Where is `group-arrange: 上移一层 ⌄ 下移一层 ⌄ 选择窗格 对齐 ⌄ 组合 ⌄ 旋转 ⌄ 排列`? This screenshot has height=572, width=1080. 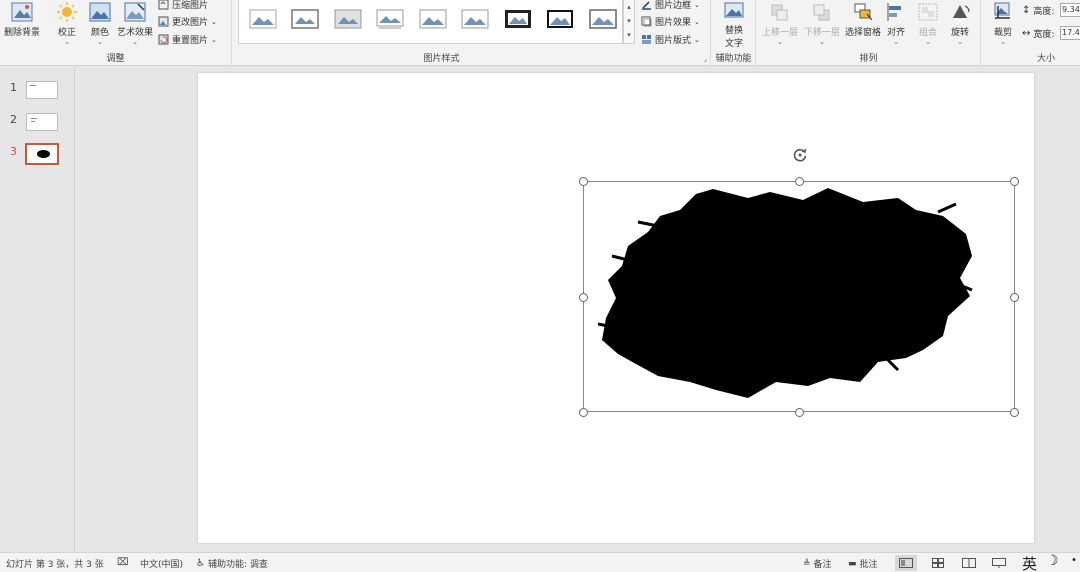 group-arrange: 上移一层 ⌄ 下移一层 ⌄ 选择窗格 对齐 ⌄ 组合 ⌄ 旋转 ⌄ 排列 is located at coordinates (869, 32).